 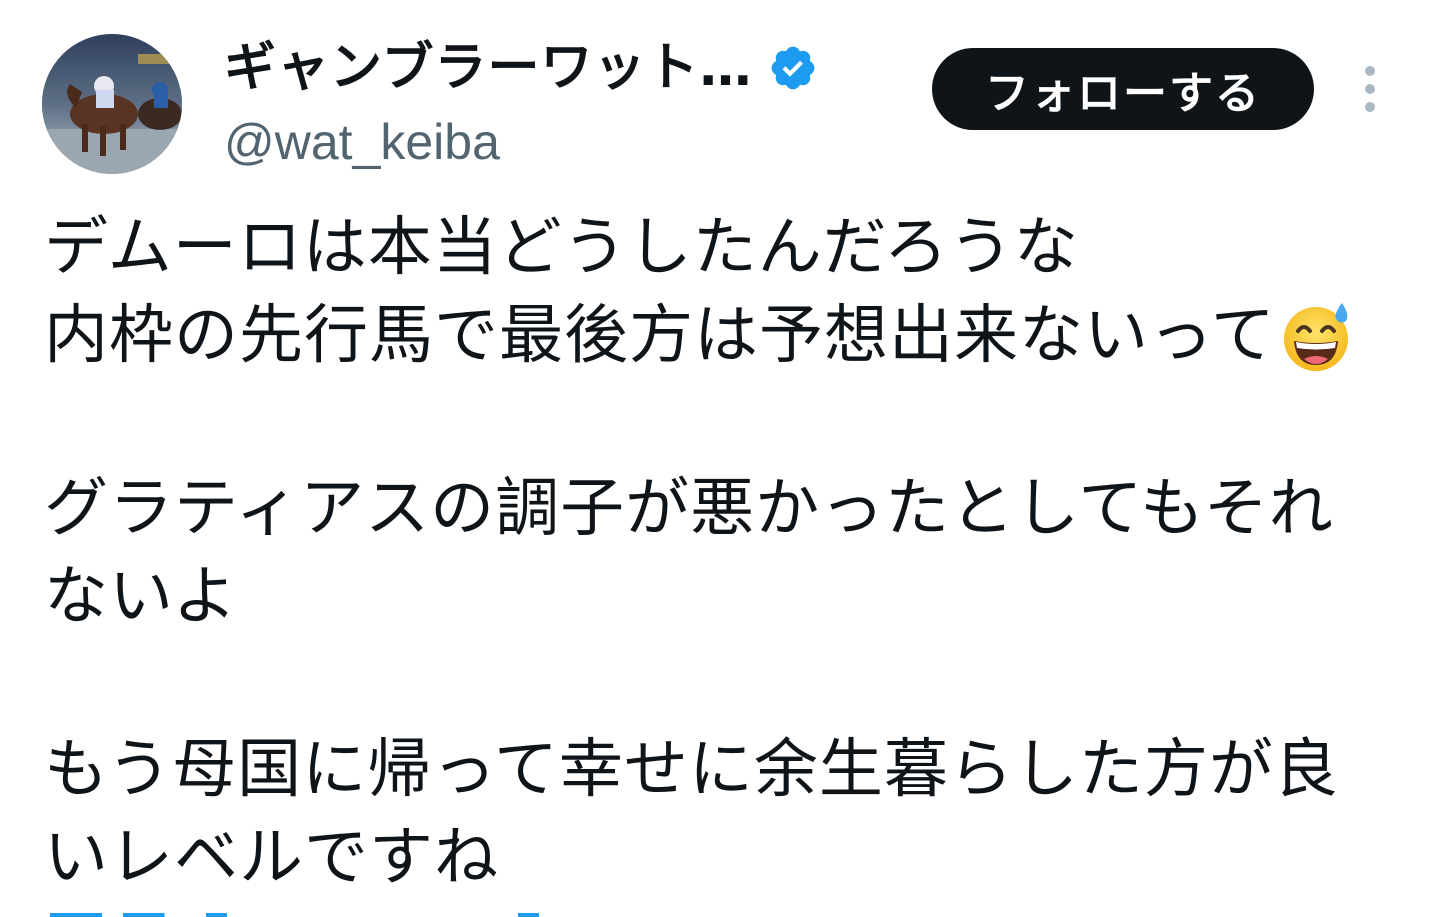 What do you see at coordinates (1123, 89) in the screenshot?
I see `follow-button: フォローする` at bounding box center [1123, 89].